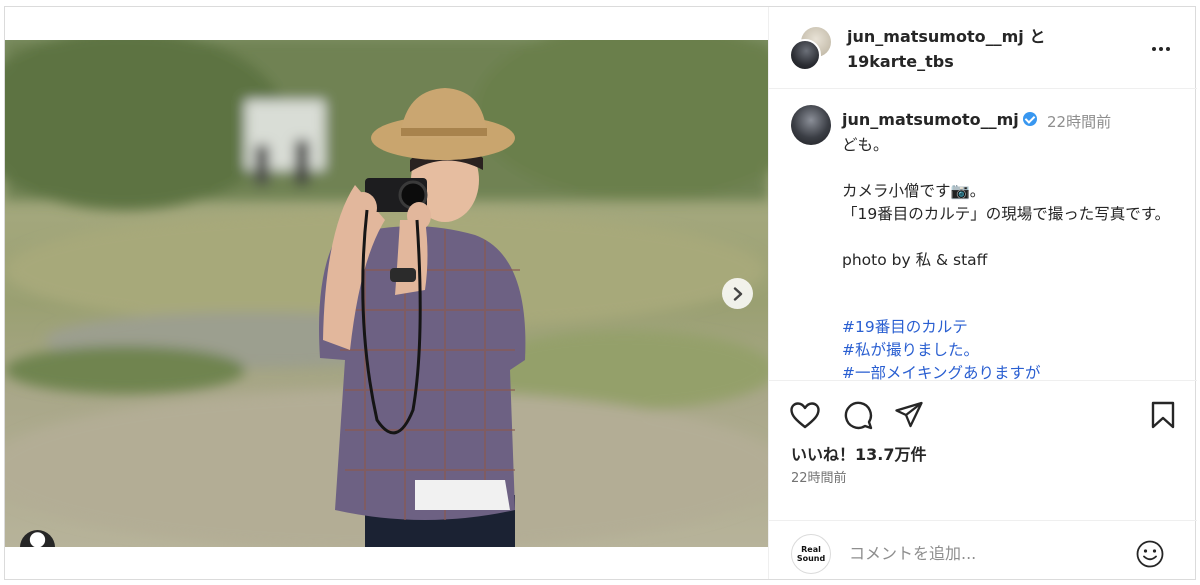 The image size is (1200, 585). Describe the element at coordinates (819, 476) in the screenshot. I see `post-timestamp: 22時間前` at that location.